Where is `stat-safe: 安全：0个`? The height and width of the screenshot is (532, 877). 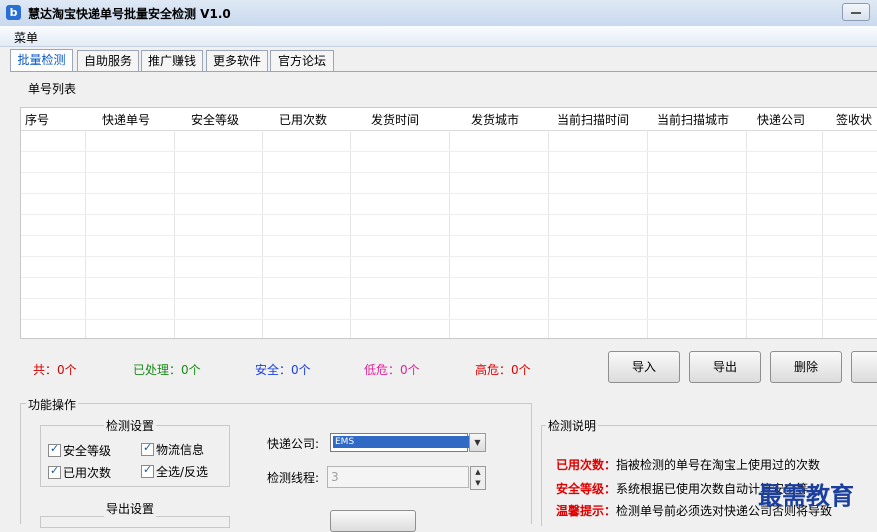
stat-safe: 安全：0个 is located at coordinates (283, 370).